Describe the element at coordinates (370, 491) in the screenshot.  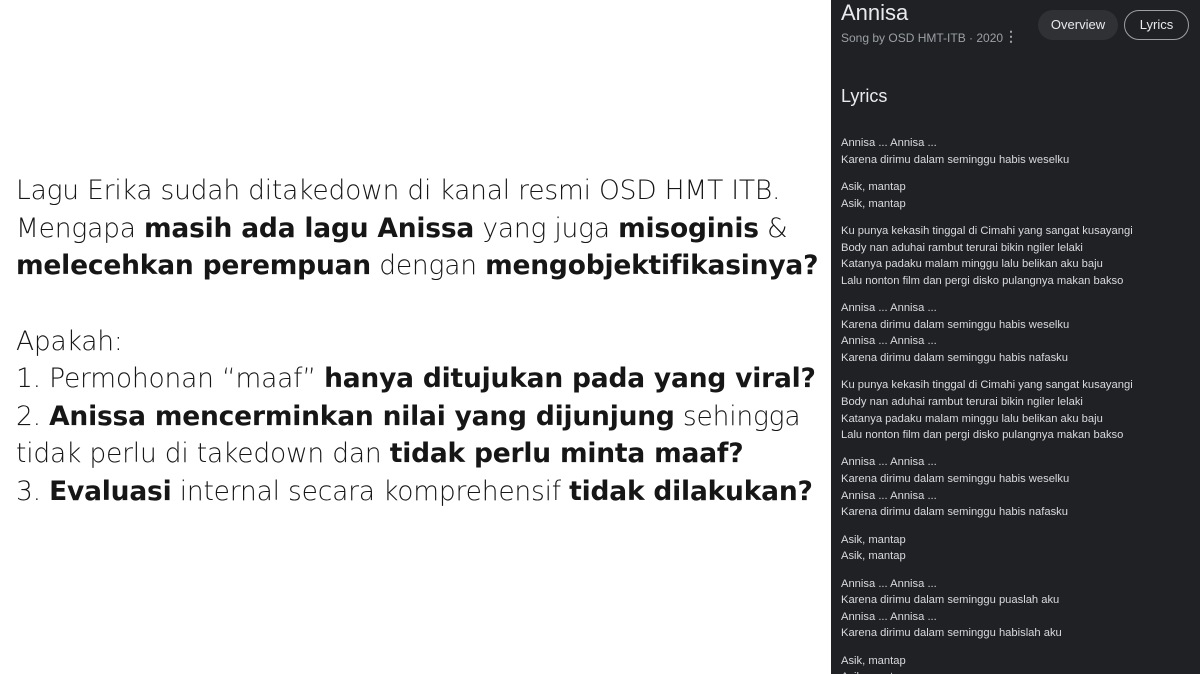
I see `caption-segment: internal secara komprehensif` at that location.